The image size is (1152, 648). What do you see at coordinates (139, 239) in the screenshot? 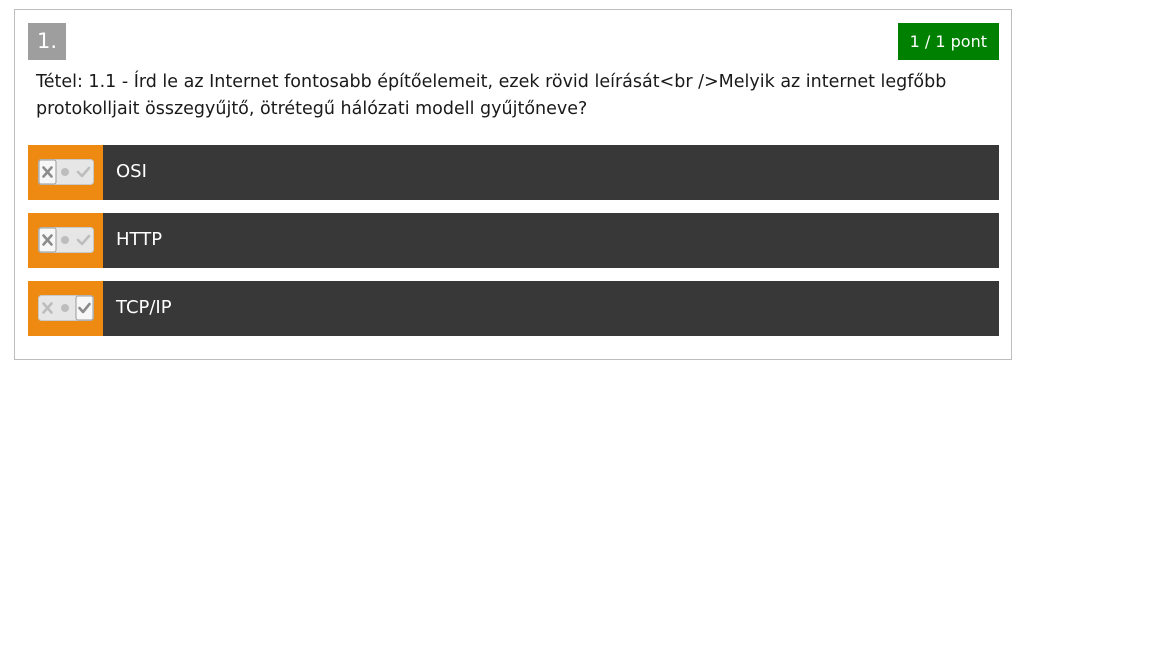
I see `answer-label: HTTP` at bounding box center [139, 239].